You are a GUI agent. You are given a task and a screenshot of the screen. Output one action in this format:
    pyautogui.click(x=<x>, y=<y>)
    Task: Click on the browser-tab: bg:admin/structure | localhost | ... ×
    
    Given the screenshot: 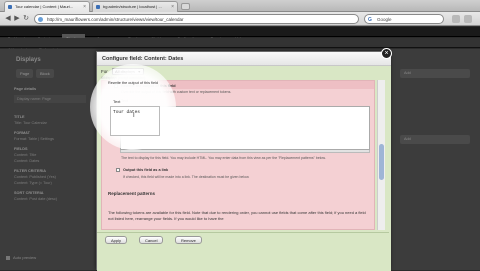 What is the action you would take?
    pyautogui.click(x=135, y=6)
    